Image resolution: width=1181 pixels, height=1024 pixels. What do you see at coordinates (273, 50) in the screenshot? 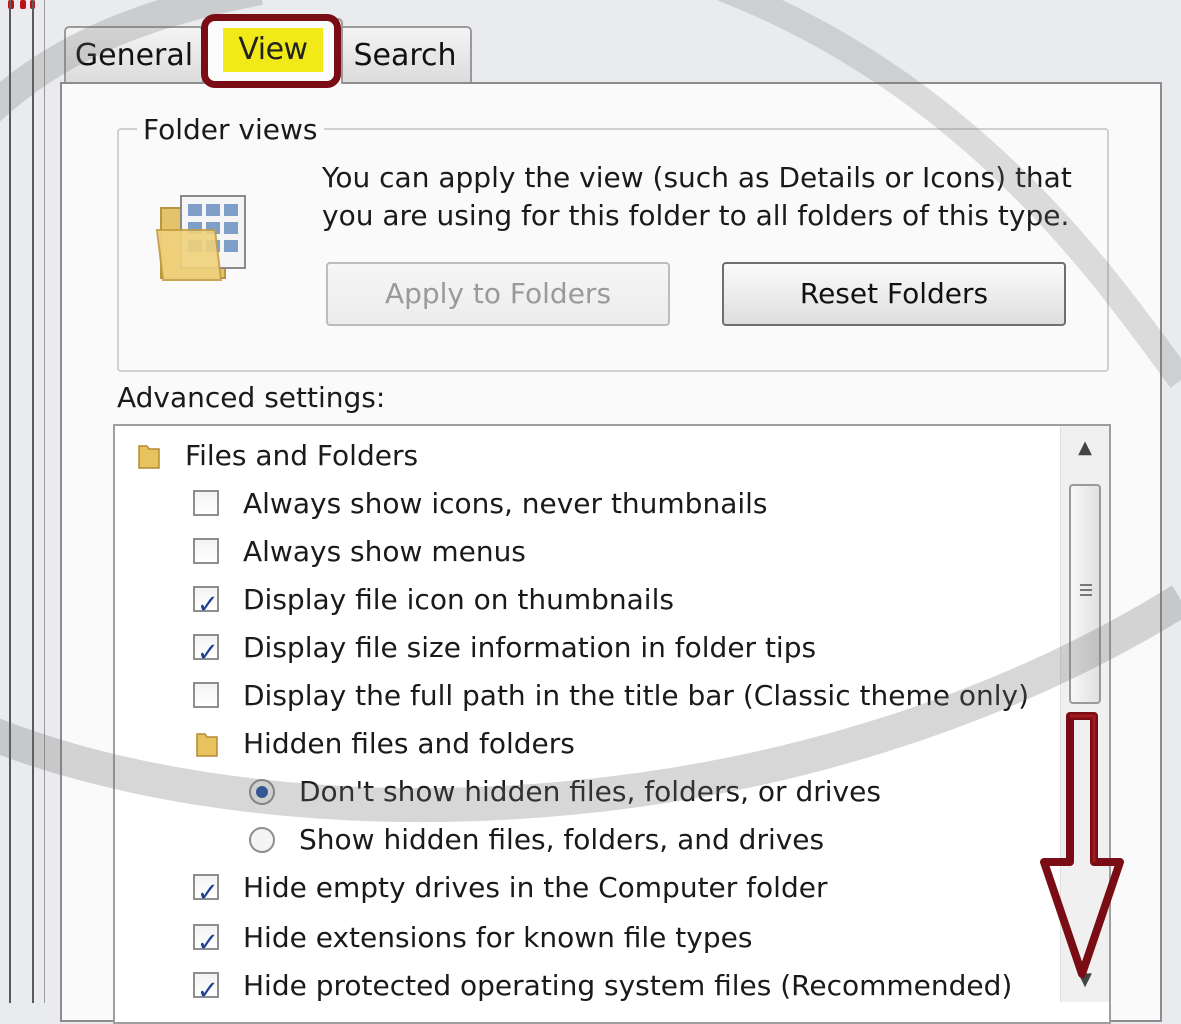
I see `tab-view-label: View` at bounding box center [273, 50].